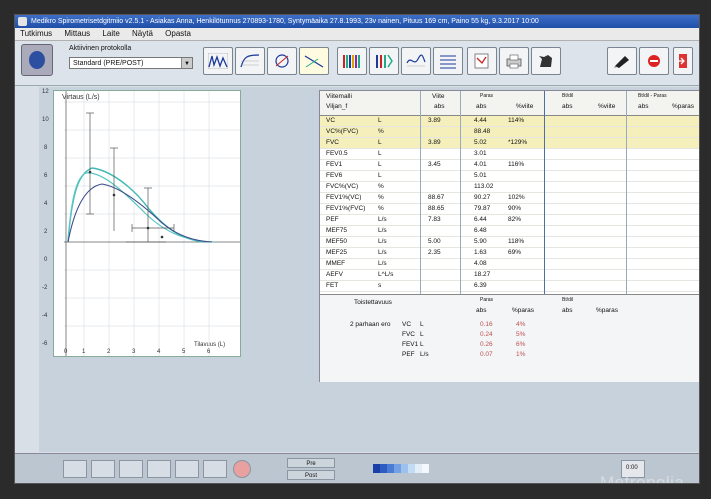  I want to click on post-pct-header: %viite, so click(607, 106).